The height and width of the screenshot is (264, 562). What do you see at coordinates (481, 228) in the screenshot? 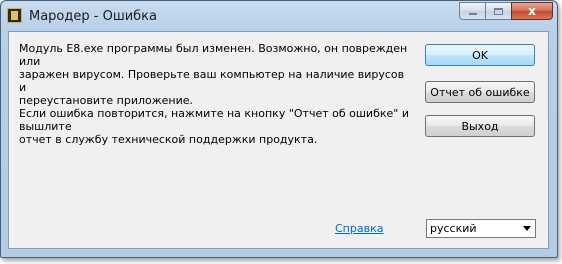
I see `language-select: русский` at bounding box center [481, 228].